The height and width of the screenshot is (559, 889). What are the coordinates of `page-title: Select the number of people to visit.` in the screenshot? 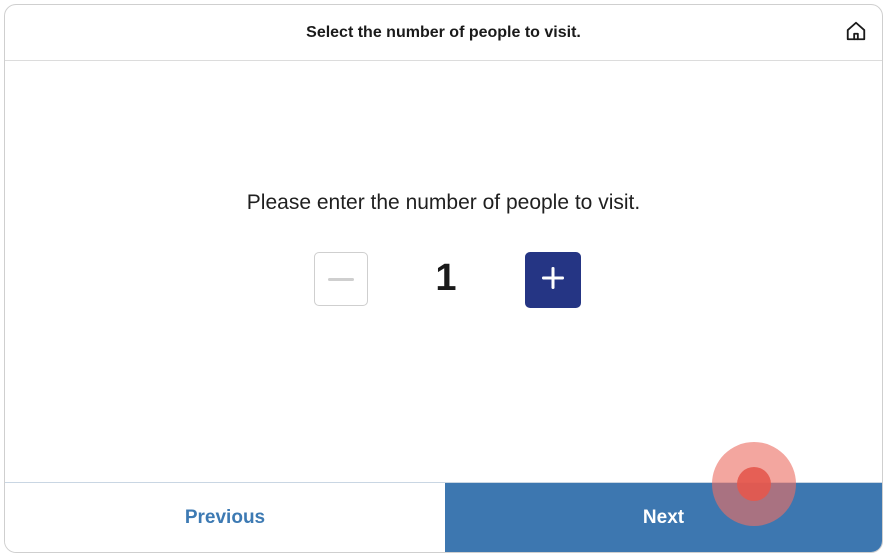 It's located at (443, 32).